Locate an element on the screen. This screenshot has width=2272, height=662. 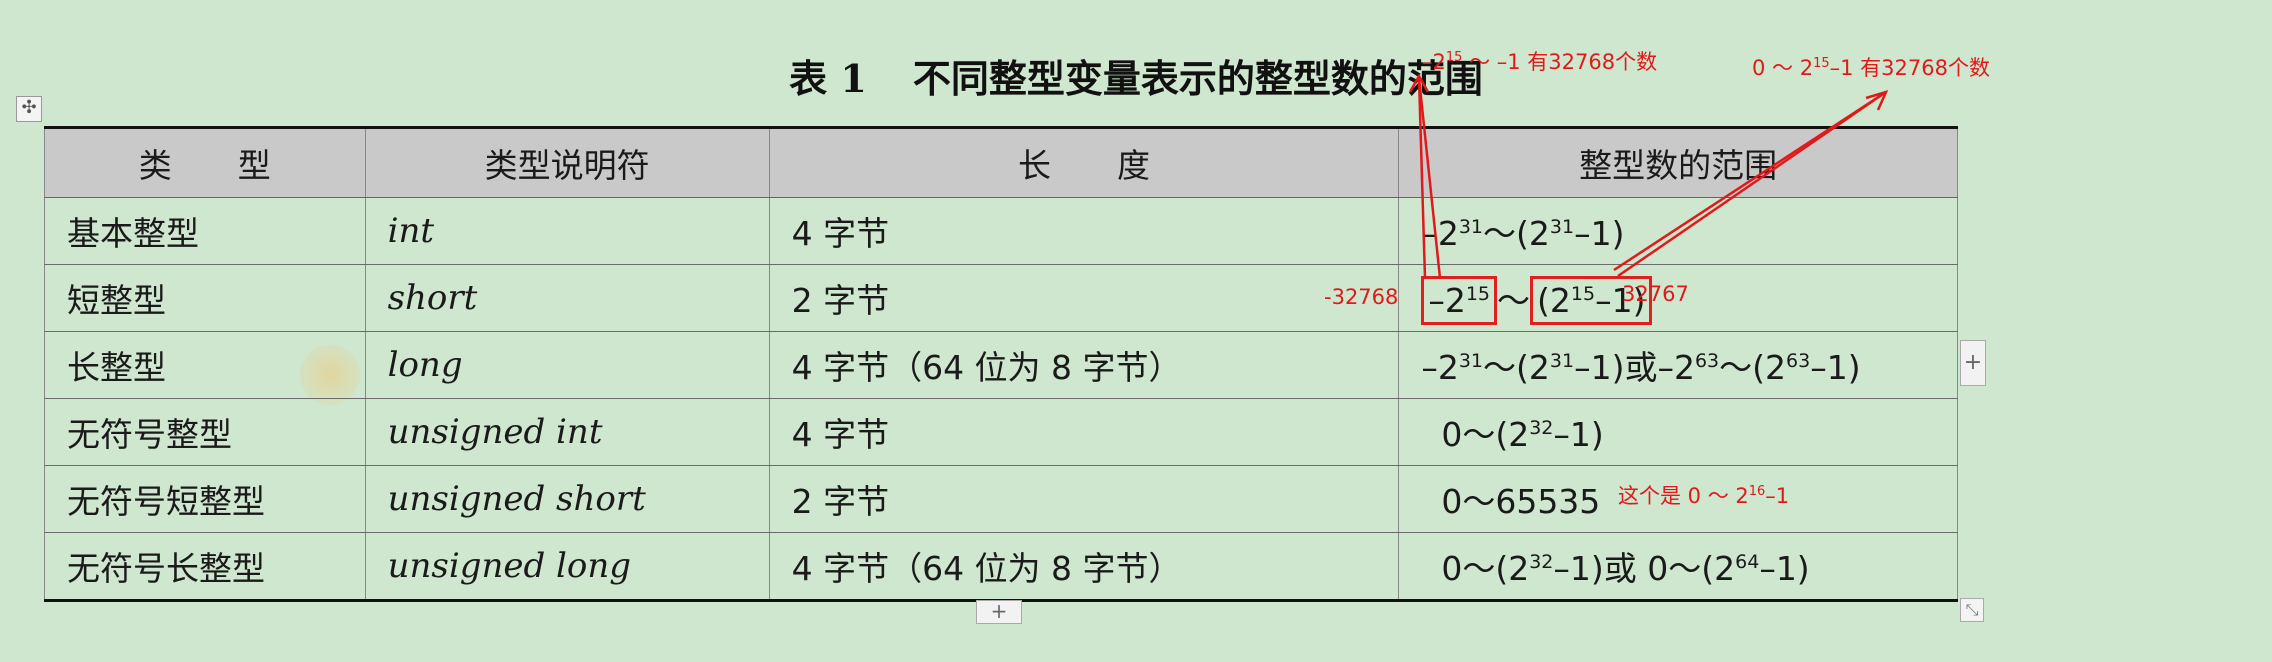
add-table-row-icon: + is located at coordinates (999, 612).